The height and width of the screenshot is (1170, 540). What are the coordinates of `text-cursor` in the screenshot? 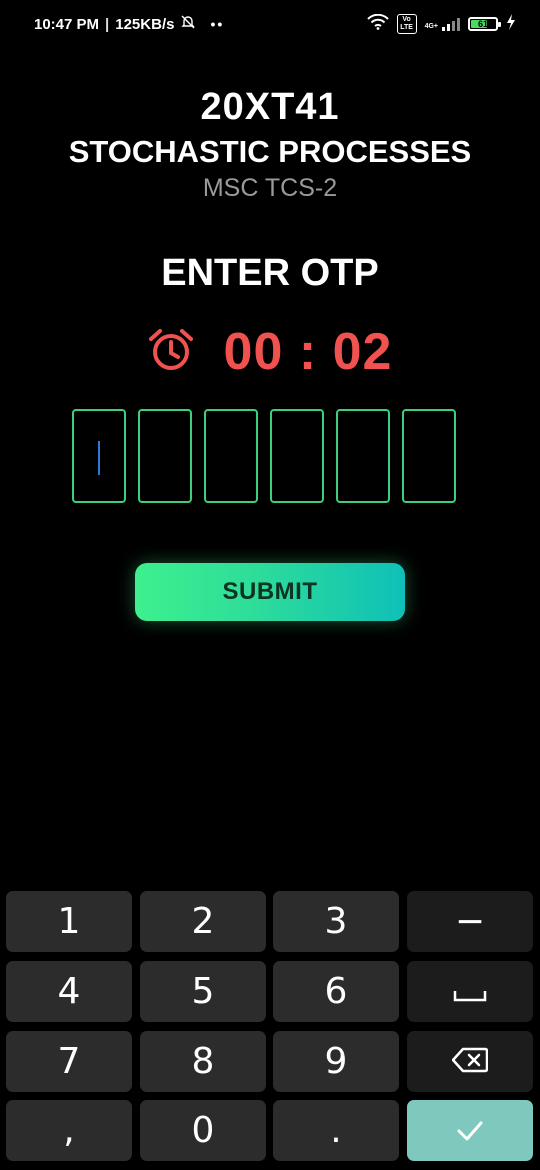 It's located at (99, 458).